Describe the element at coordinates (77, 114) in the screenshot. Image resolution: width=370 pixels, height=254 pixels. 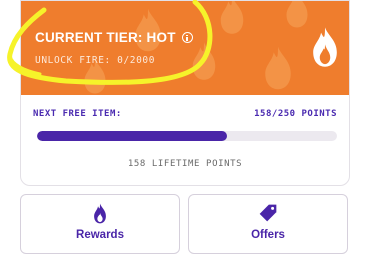
I see `next-free-item-label: NEXT FREE ITEM:` at that location.